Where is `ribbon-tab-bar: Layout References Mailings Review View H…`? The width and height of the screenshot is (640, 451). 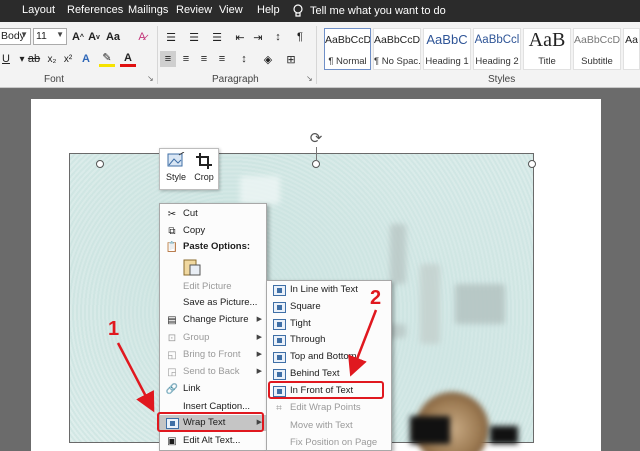
ribbon-tab-bar: Layout References Mailings Review View H… is located at coordinates (320, 11).